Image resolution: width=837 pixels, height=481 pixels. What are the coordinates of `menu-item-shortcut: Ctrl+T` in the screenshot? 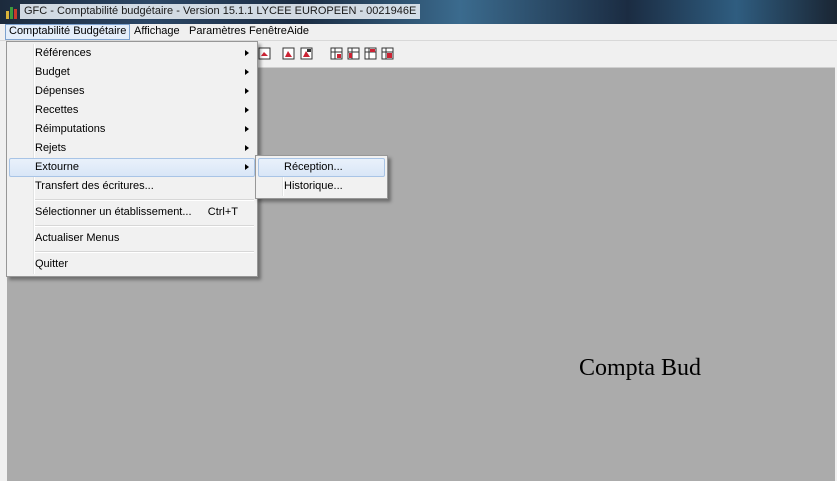 It's located at (222, 212).